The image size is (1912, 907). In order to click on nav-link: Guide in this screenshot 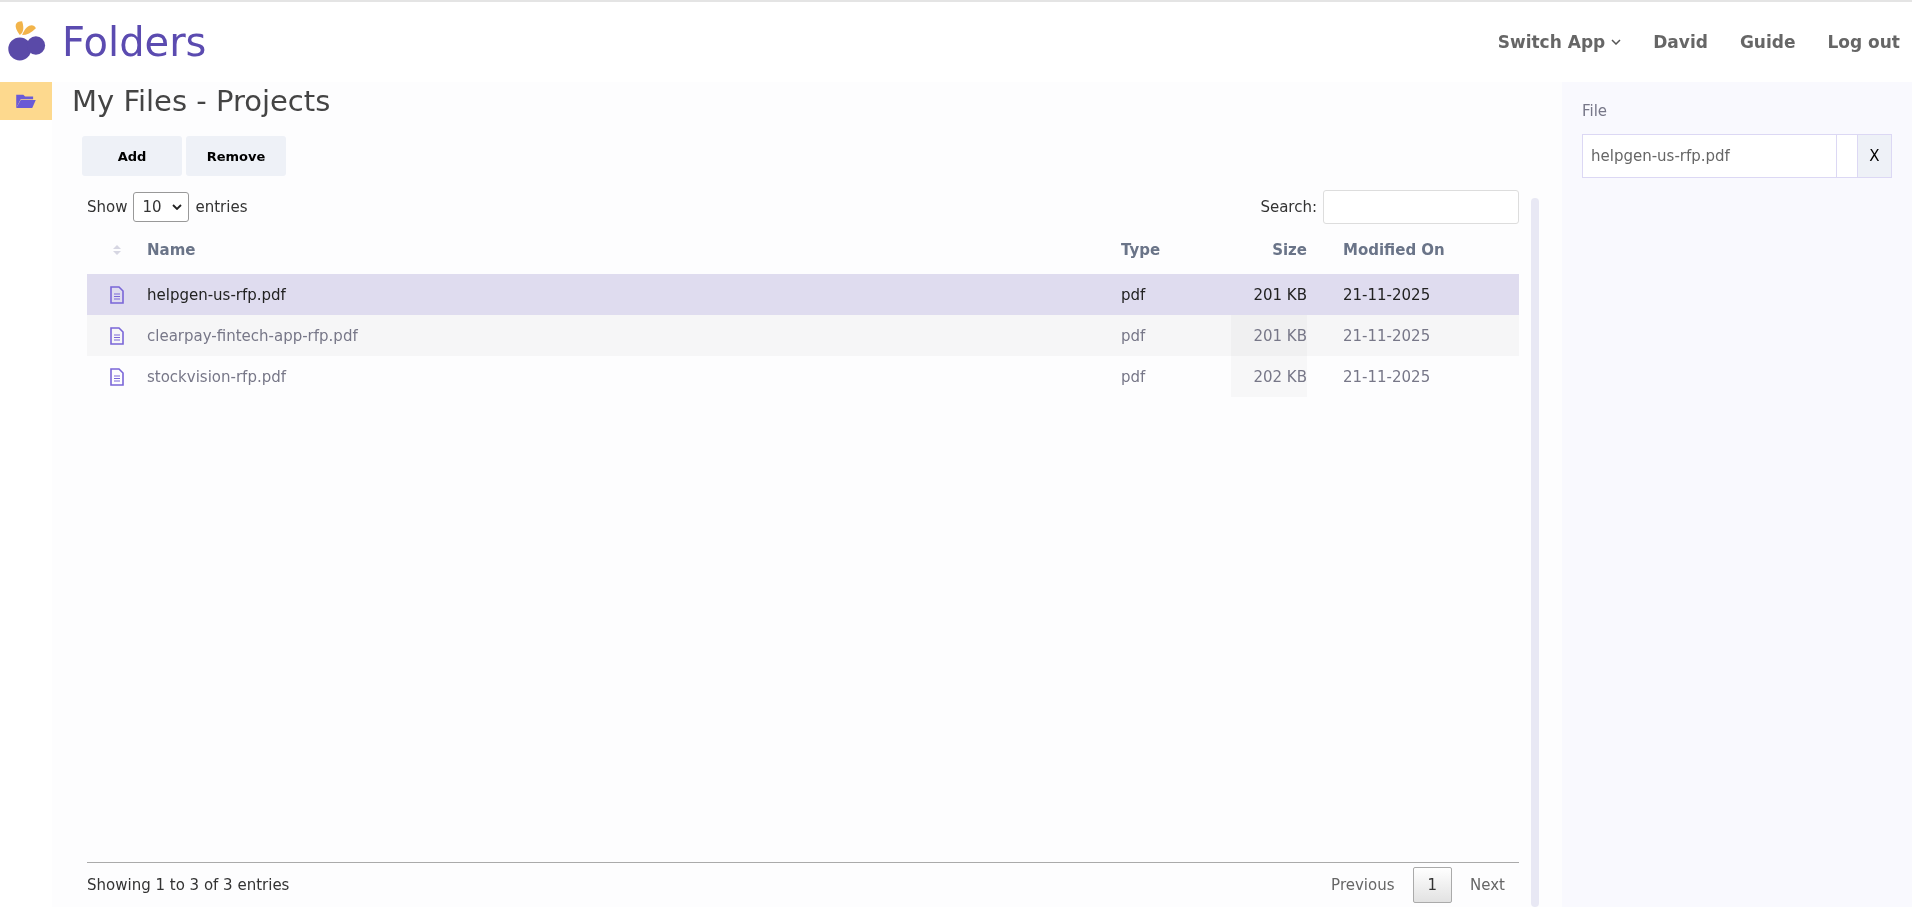, I will do `click(1767, 42)`.